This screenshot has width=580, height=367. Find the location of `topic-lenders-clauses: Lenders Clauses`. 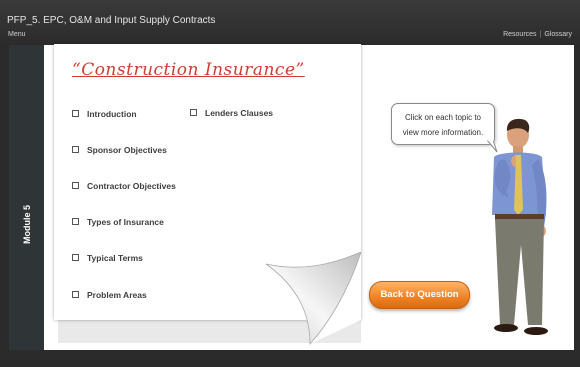

topic-lenders-clauses: Lenders Clauses is located at coordinates (231, 113).